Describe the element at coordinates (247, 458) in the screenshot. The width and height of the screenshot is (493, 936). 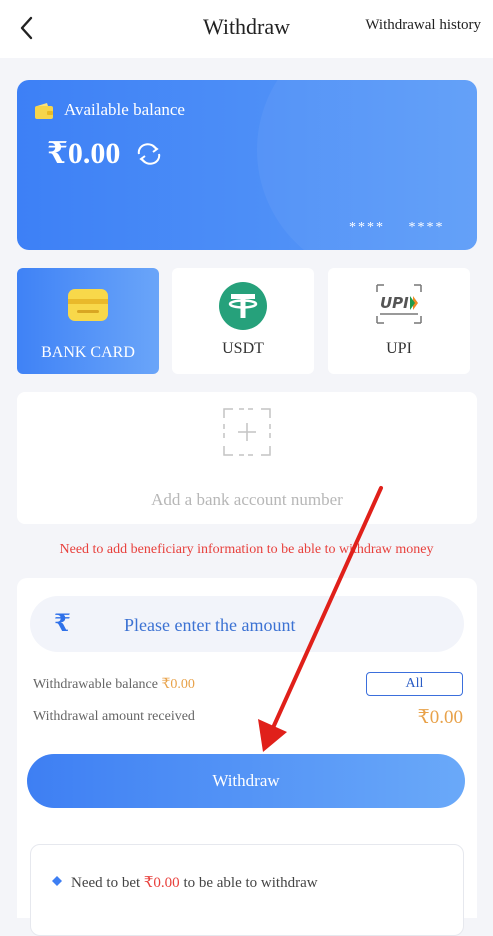
I see `add-bank-account-card: Add a bank account number` at that location.